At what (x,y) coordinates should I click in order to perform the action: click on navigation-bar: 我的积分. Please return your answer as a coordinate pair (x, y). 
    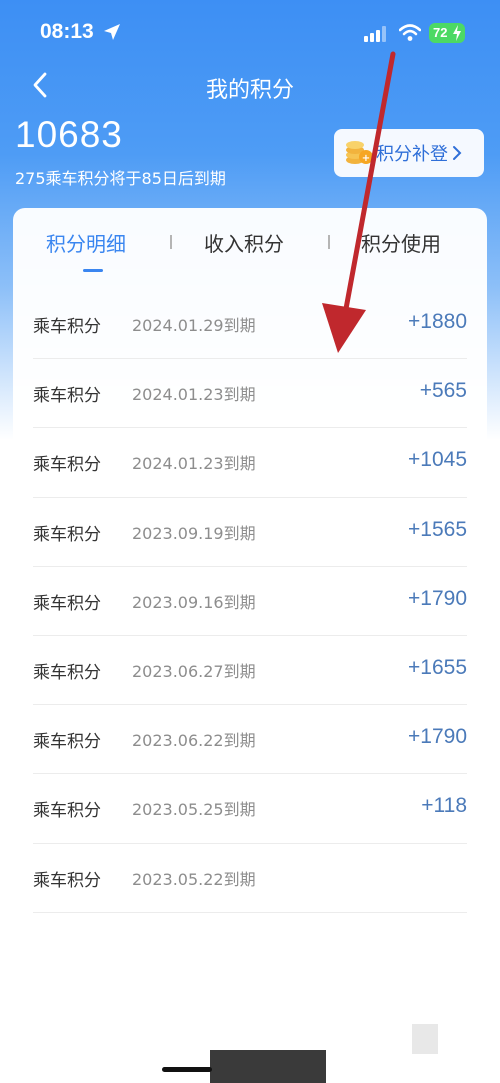
    Looking at the image, I should click on (250, 85).